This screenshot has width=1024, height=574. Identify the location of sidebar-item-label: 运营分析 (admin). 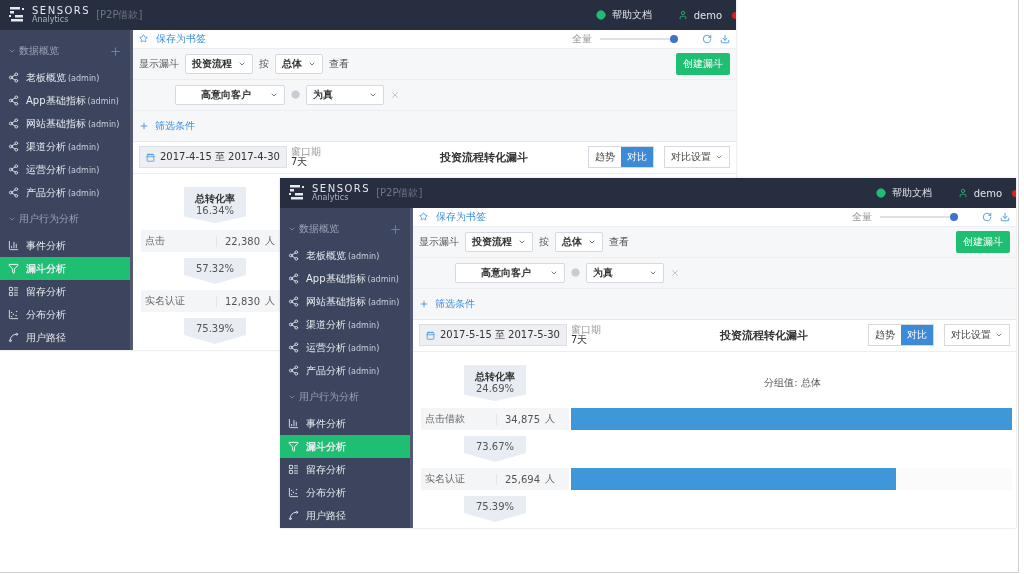
(63, 169).